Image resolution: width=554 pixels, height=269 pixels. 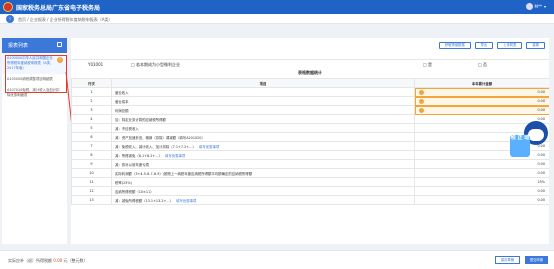 What do you see at coordinates (263, 119) in the screenshot?
I see `row-item: 加：特定业务计算的应纳税所得额` at bounding box center [263, 119].